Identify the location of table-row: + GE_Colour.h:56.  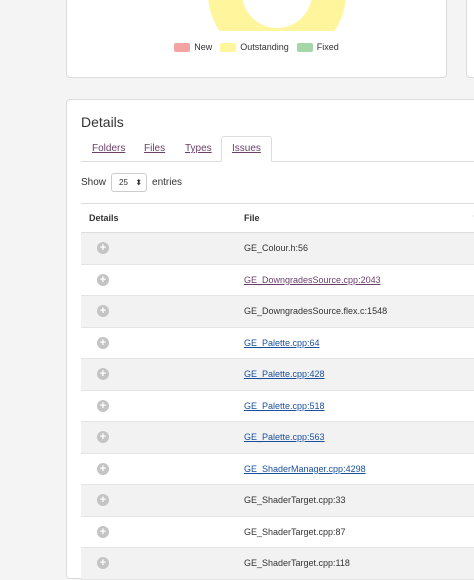
(277, 249).